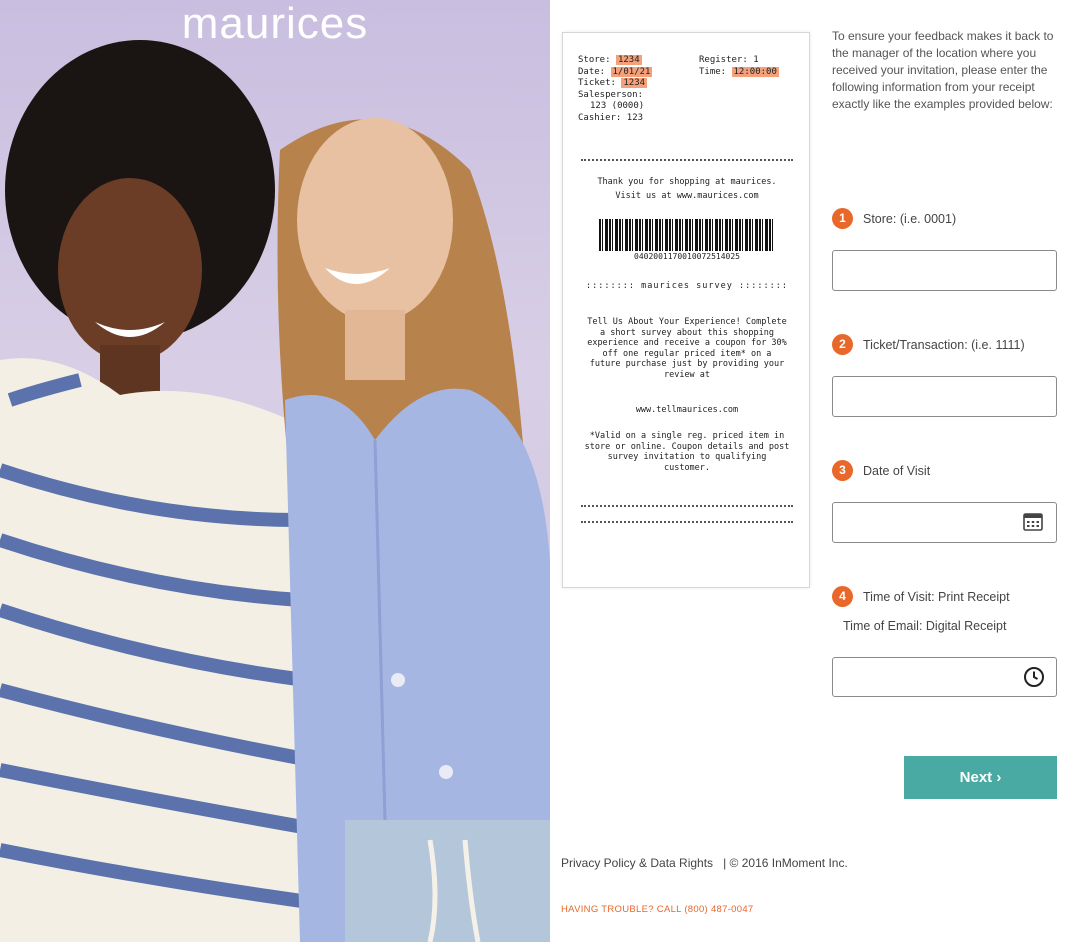 Image resolution: width=1080 pixels, height=942 pixels. Describe the element at coordinates (687, 235) in the screenshot. I see `receipt-barcode` at that location.